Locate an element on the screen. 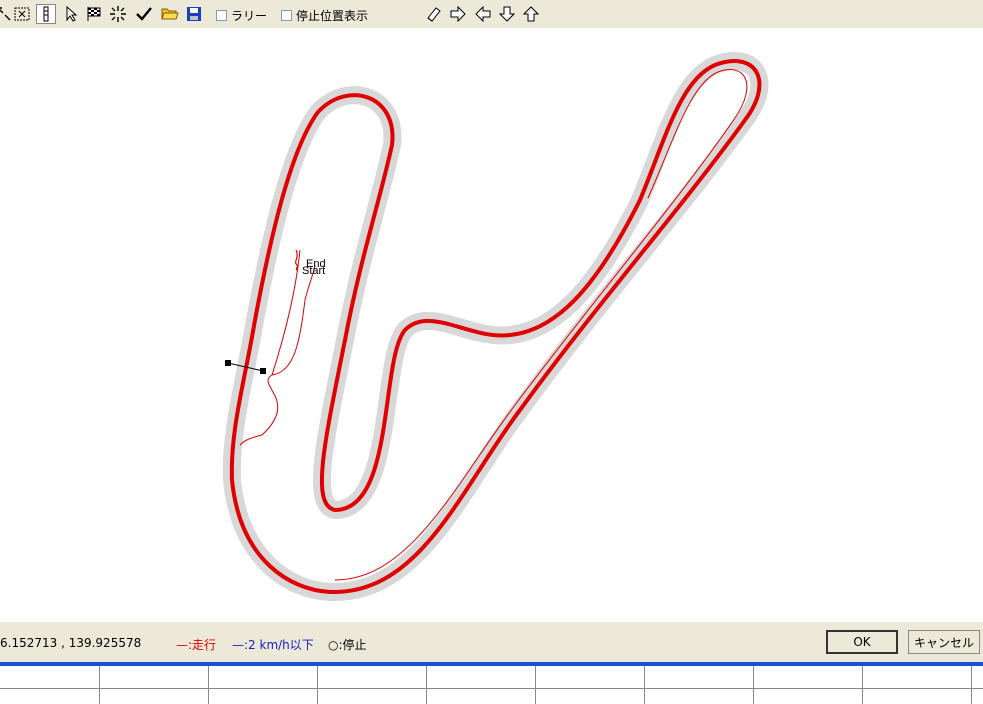  coordinates-readout: 6.152713 , 139.925578 is located at coordinates (71, 643).